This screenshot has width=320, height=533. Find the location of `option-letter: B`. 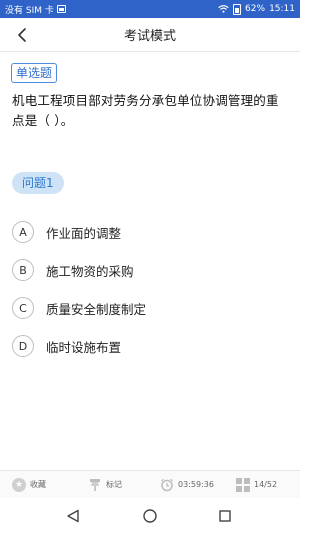

option-letter: B is located at coordinates (23, 270).